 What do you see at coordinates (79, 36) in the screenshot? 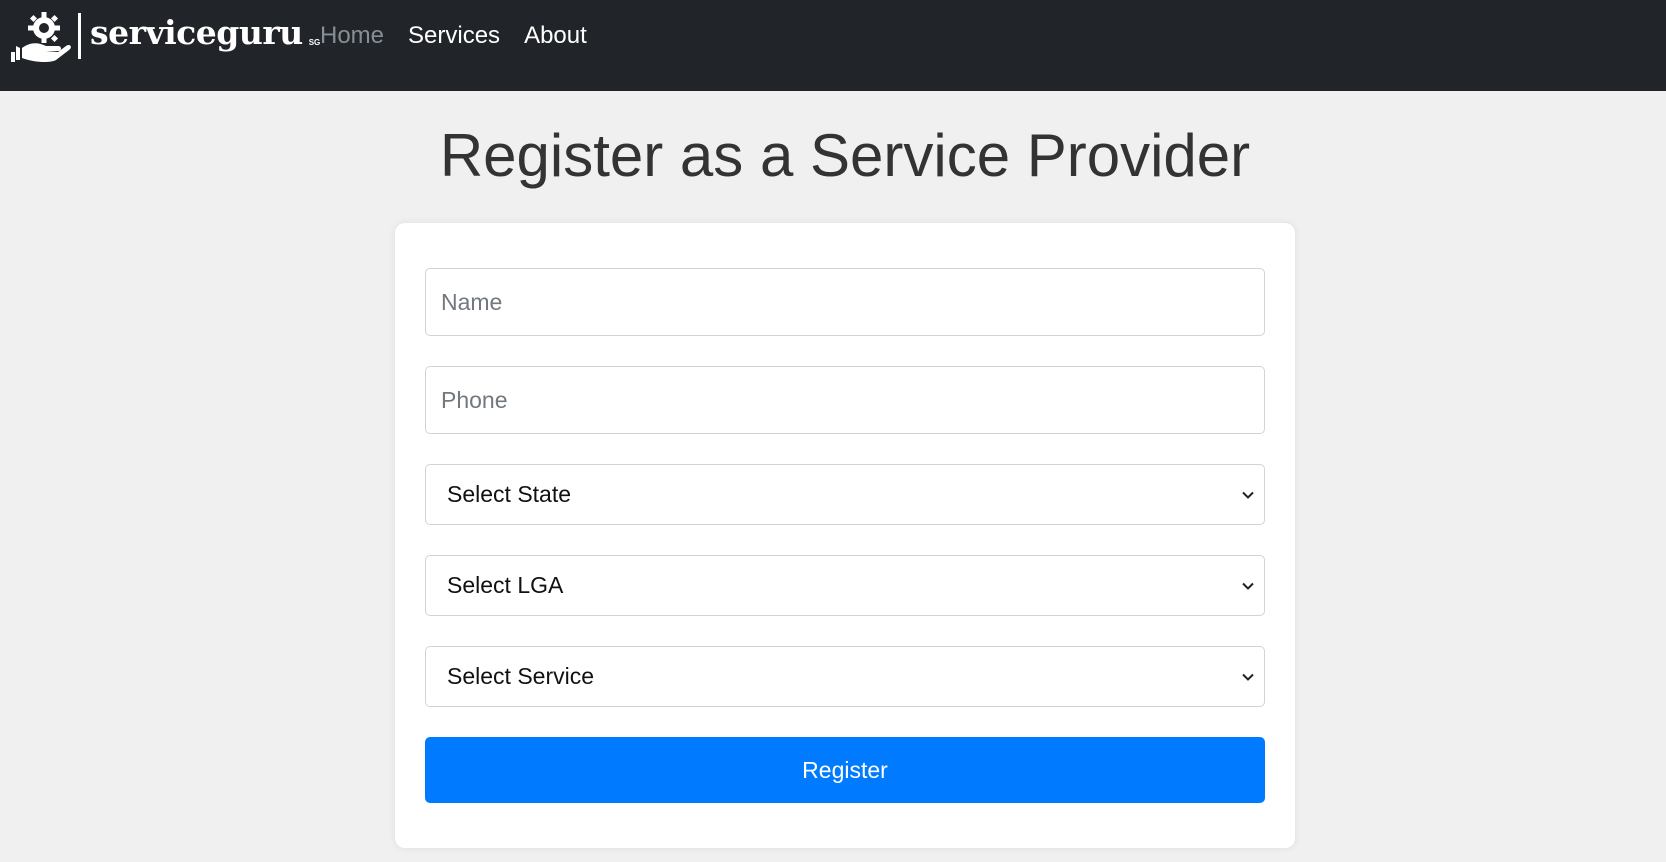
I see `brand-divider` at bounding box center [79, 36].